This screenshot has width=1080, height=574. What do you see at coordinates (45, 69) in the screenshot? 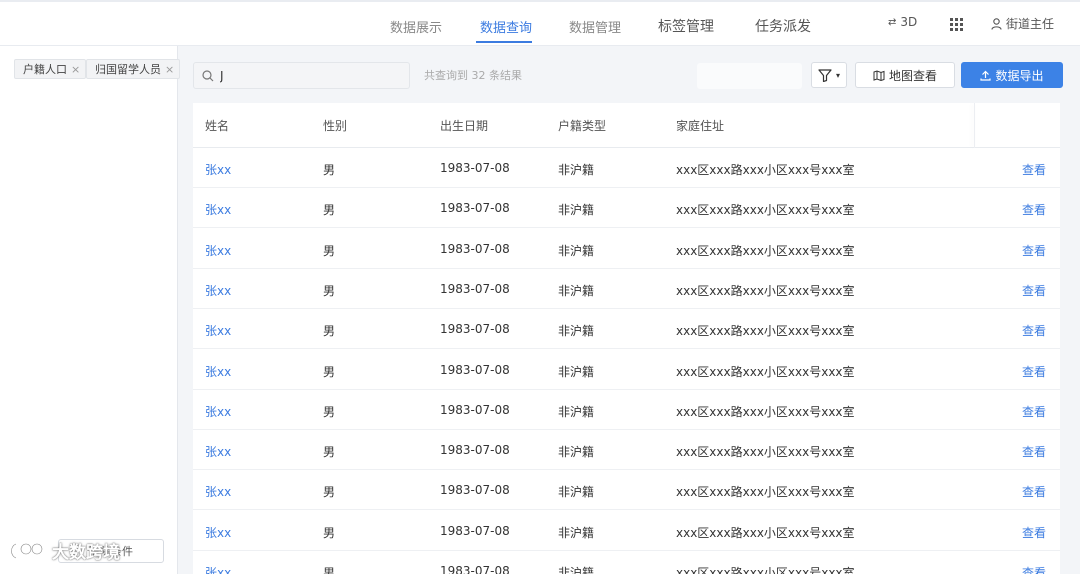
I see `filter-tag-label: 户籍人口` at bounding box center [45, 69].